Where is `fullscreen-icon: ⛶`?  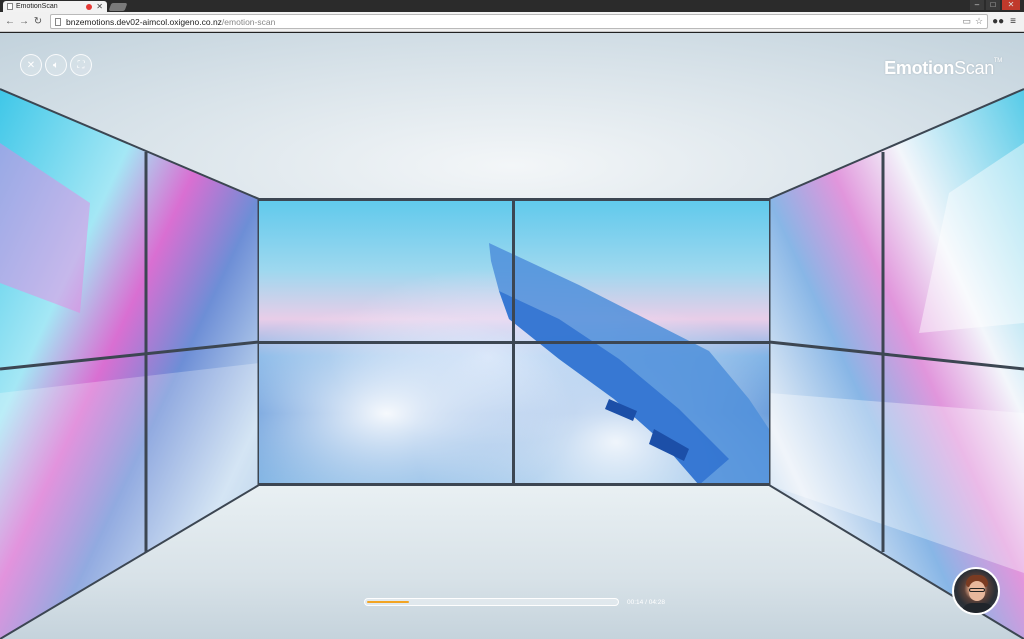
fullscreen-icon: ⛶ is located at coordinates (81, 65).